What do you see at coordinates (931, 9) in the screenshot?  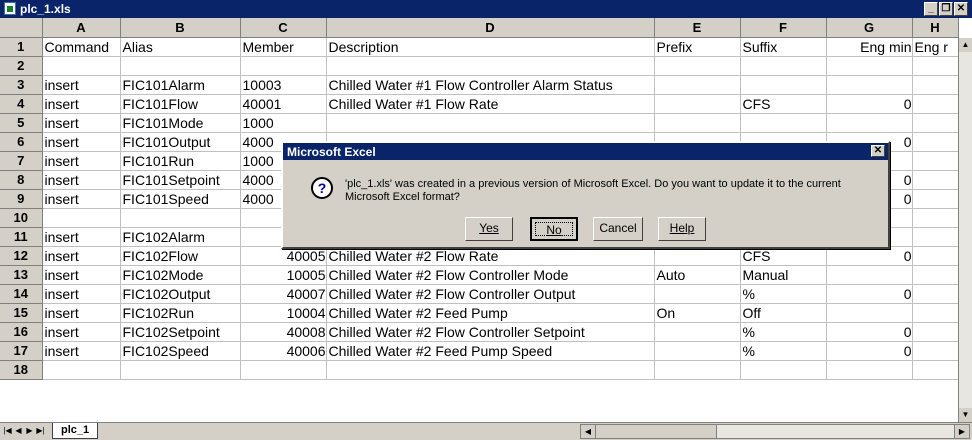 I see `minimize-icon: _` at bounding box center [931, 9].